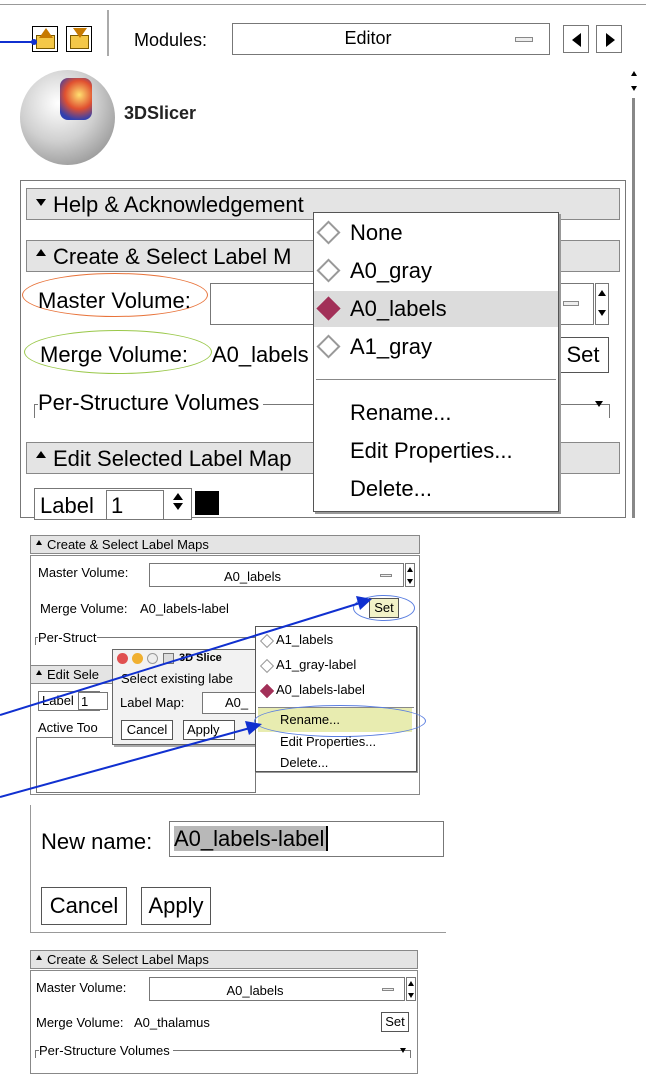 The image size is (646, 1076). I want to click on rename-arrow-line, so click(125, 762).